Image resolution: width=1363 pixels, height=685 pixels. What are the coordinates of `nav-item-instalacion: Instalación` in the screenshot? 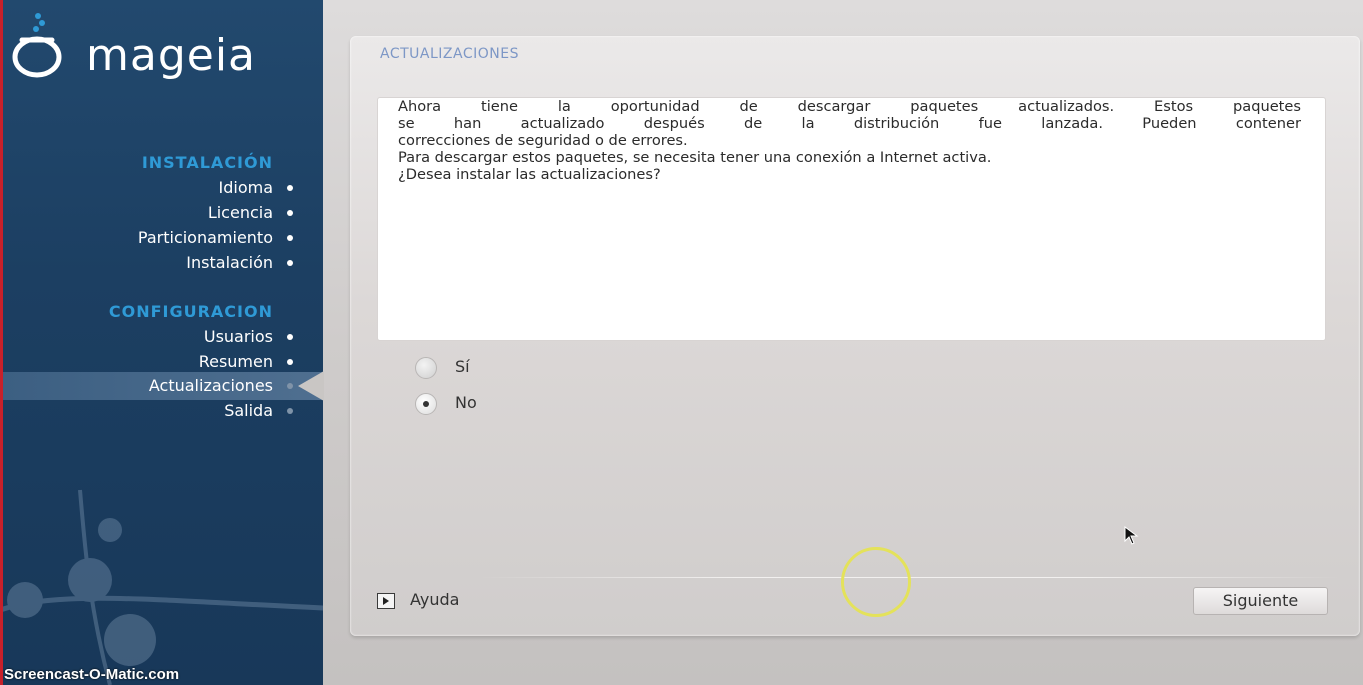 It's located at (239, 263).